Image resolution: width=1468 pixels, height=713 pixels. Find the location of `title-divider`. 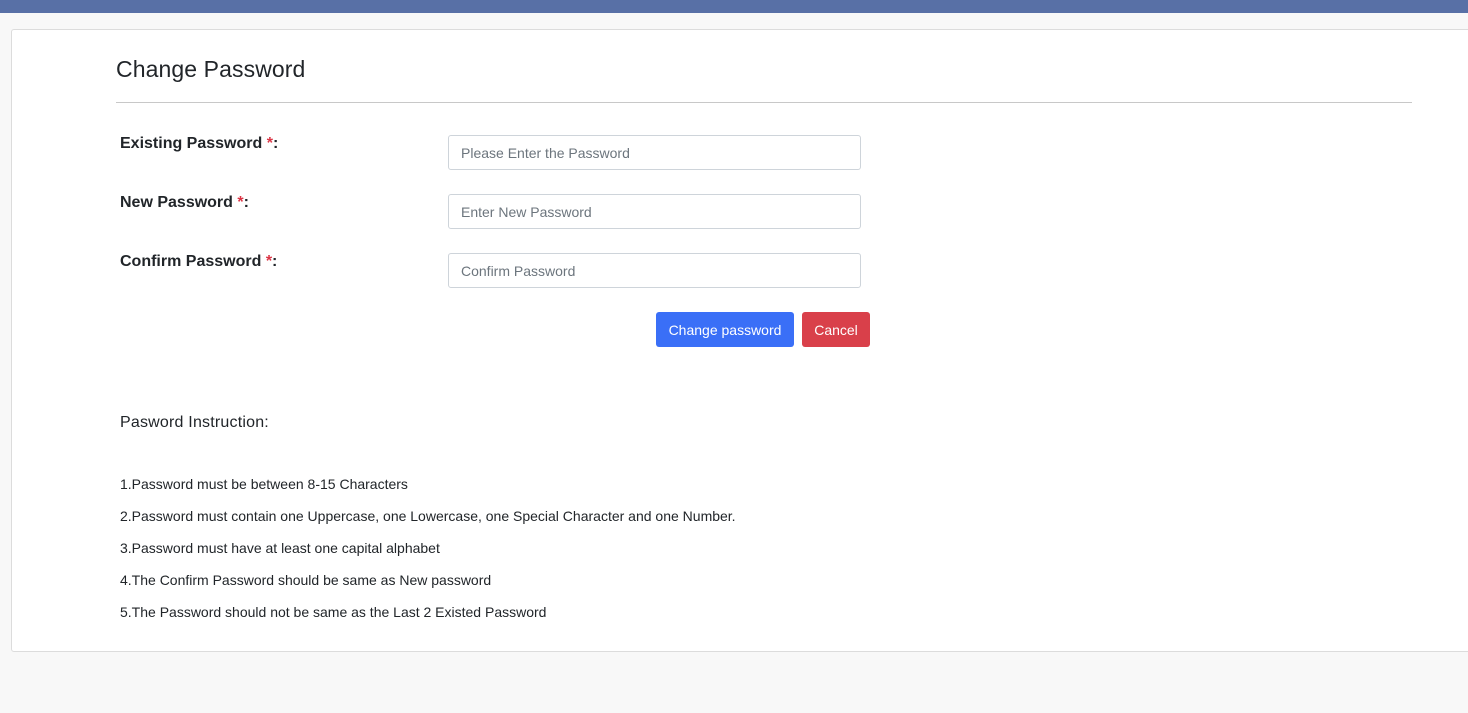

title-divider is located at coordinates (764, 102).